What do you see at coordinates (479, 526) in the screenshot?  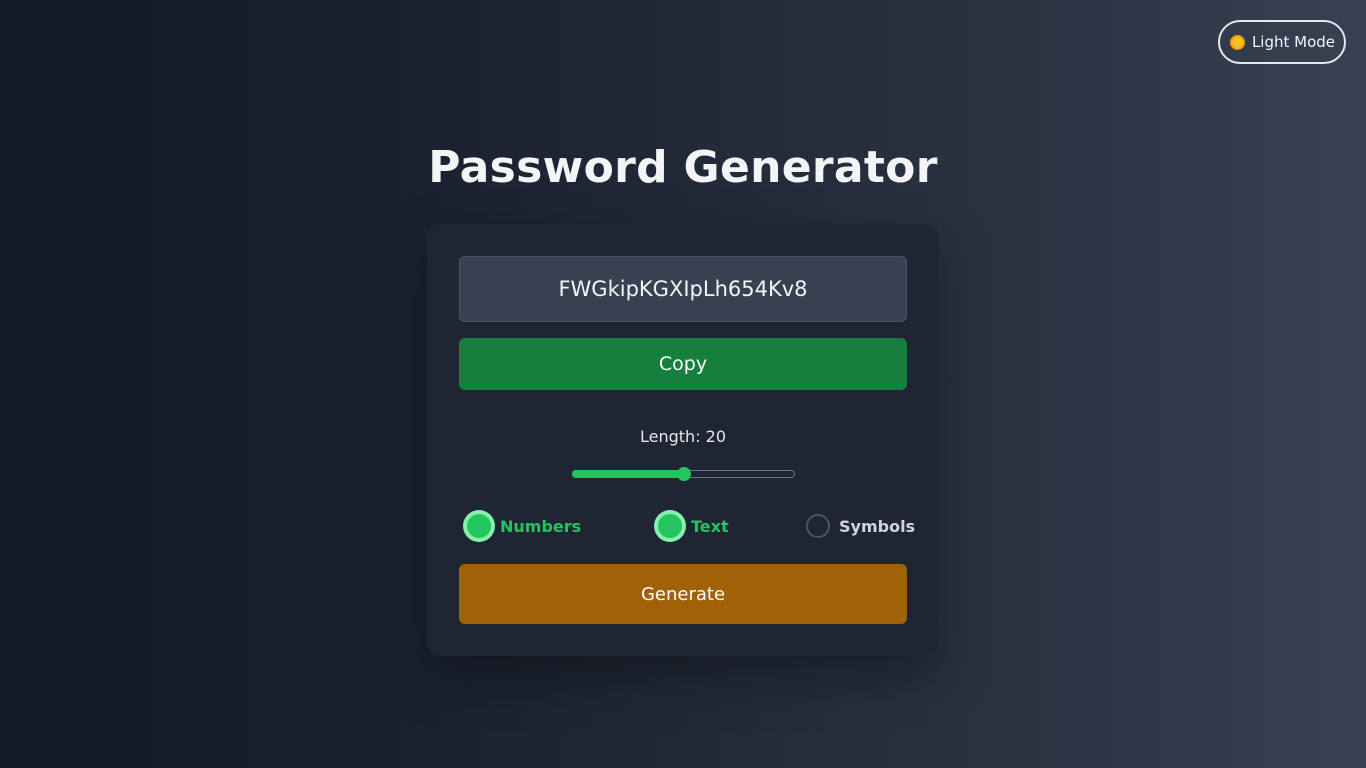 I see `numbers-radio` at bounding box center [479, 526].